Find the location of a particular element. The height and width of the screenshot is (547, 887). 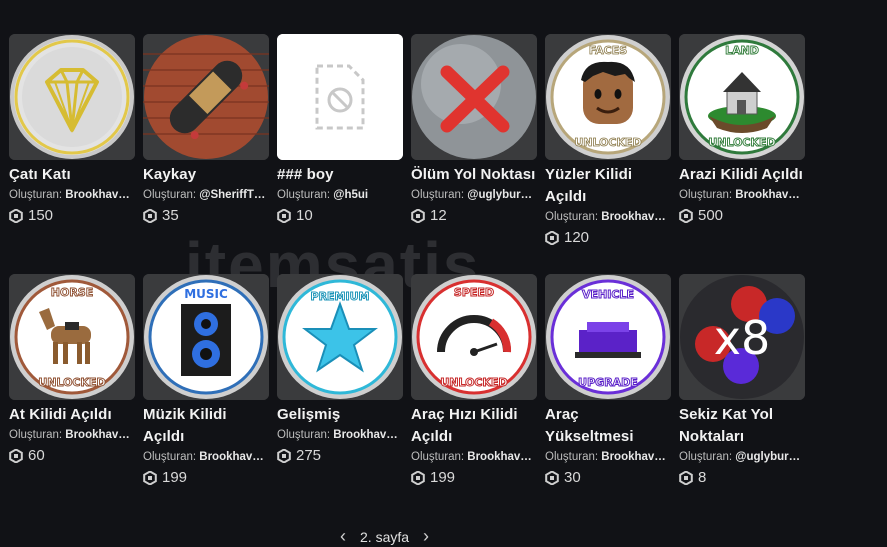

price-value: 8 is located at coordinates (702, 477).